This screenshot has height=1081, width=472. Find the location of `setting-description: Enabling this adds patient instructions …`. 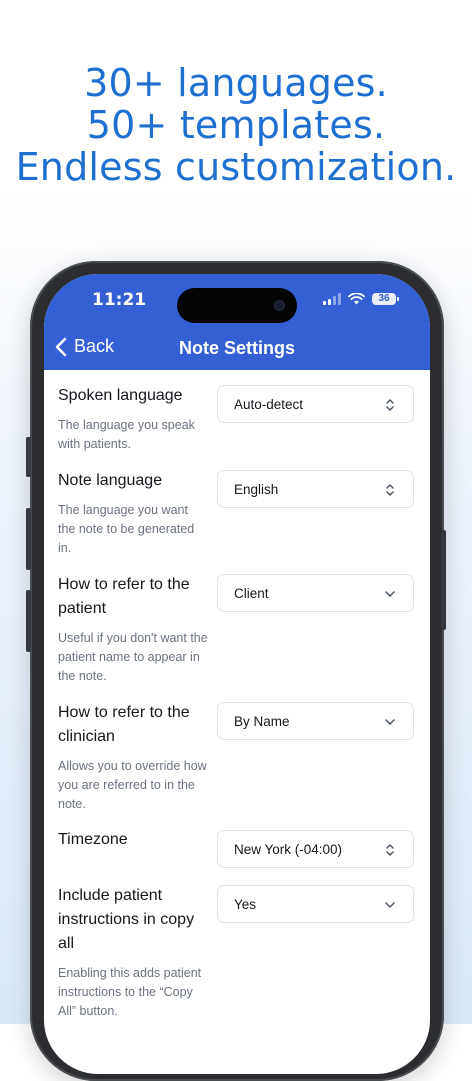

setting-description: Enabling this adds patient instructions … is located at coordinates (130, 992).